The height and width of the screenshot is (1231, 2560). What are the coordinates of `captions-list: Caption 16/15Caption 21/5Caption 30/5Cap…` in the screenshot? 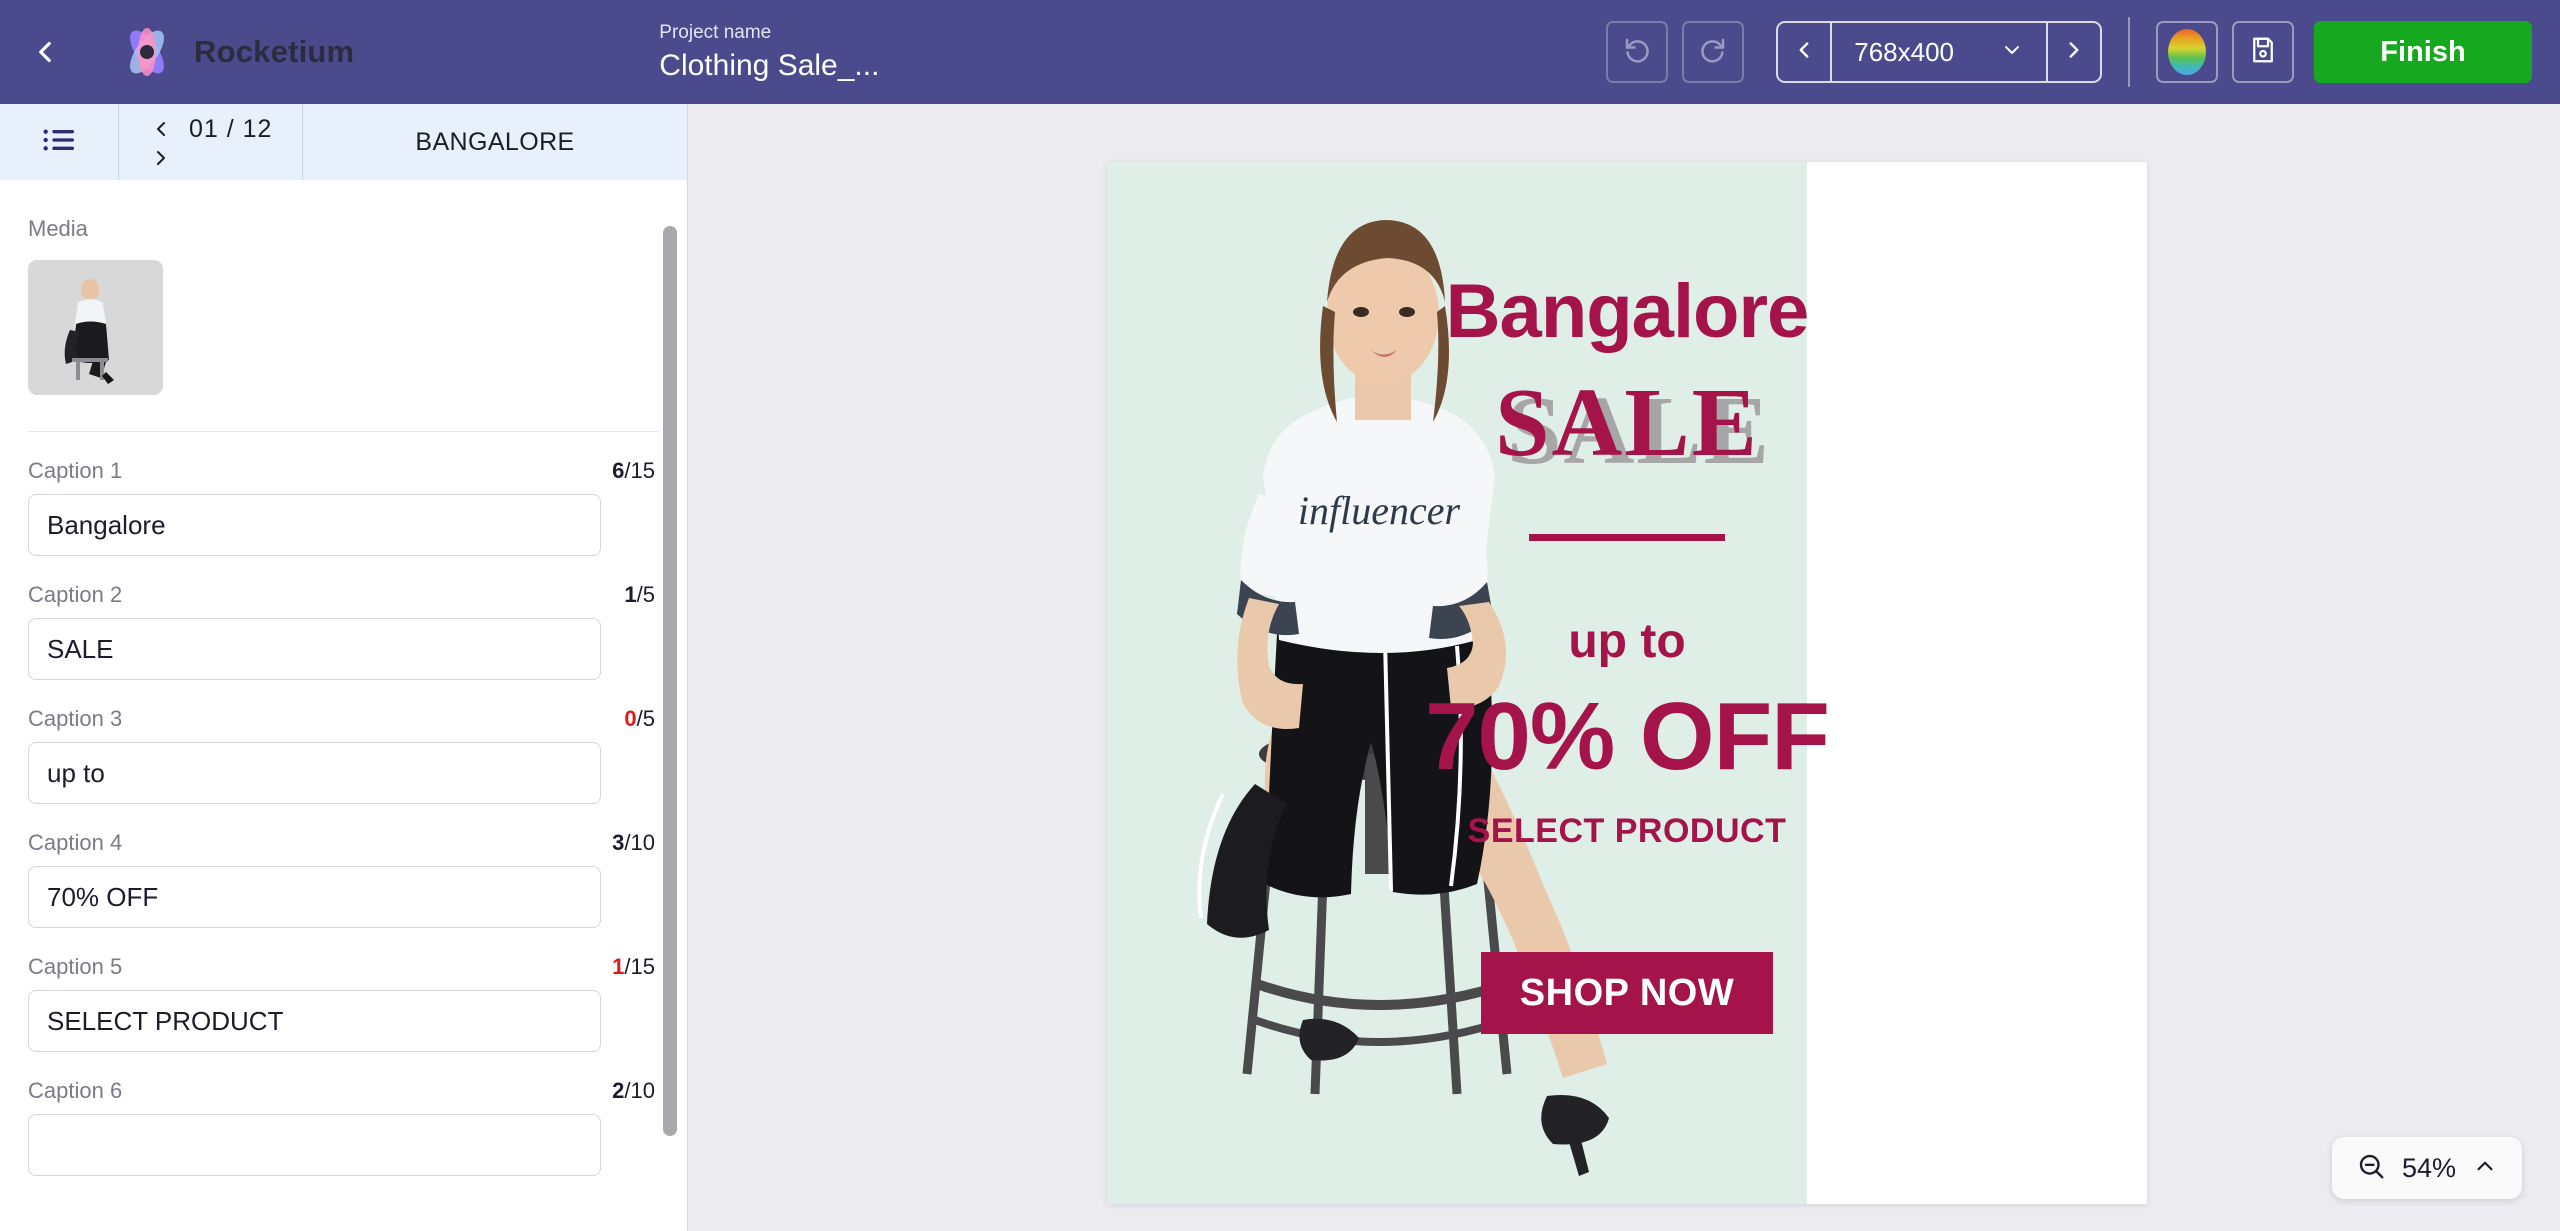 It's located at (343, 815).